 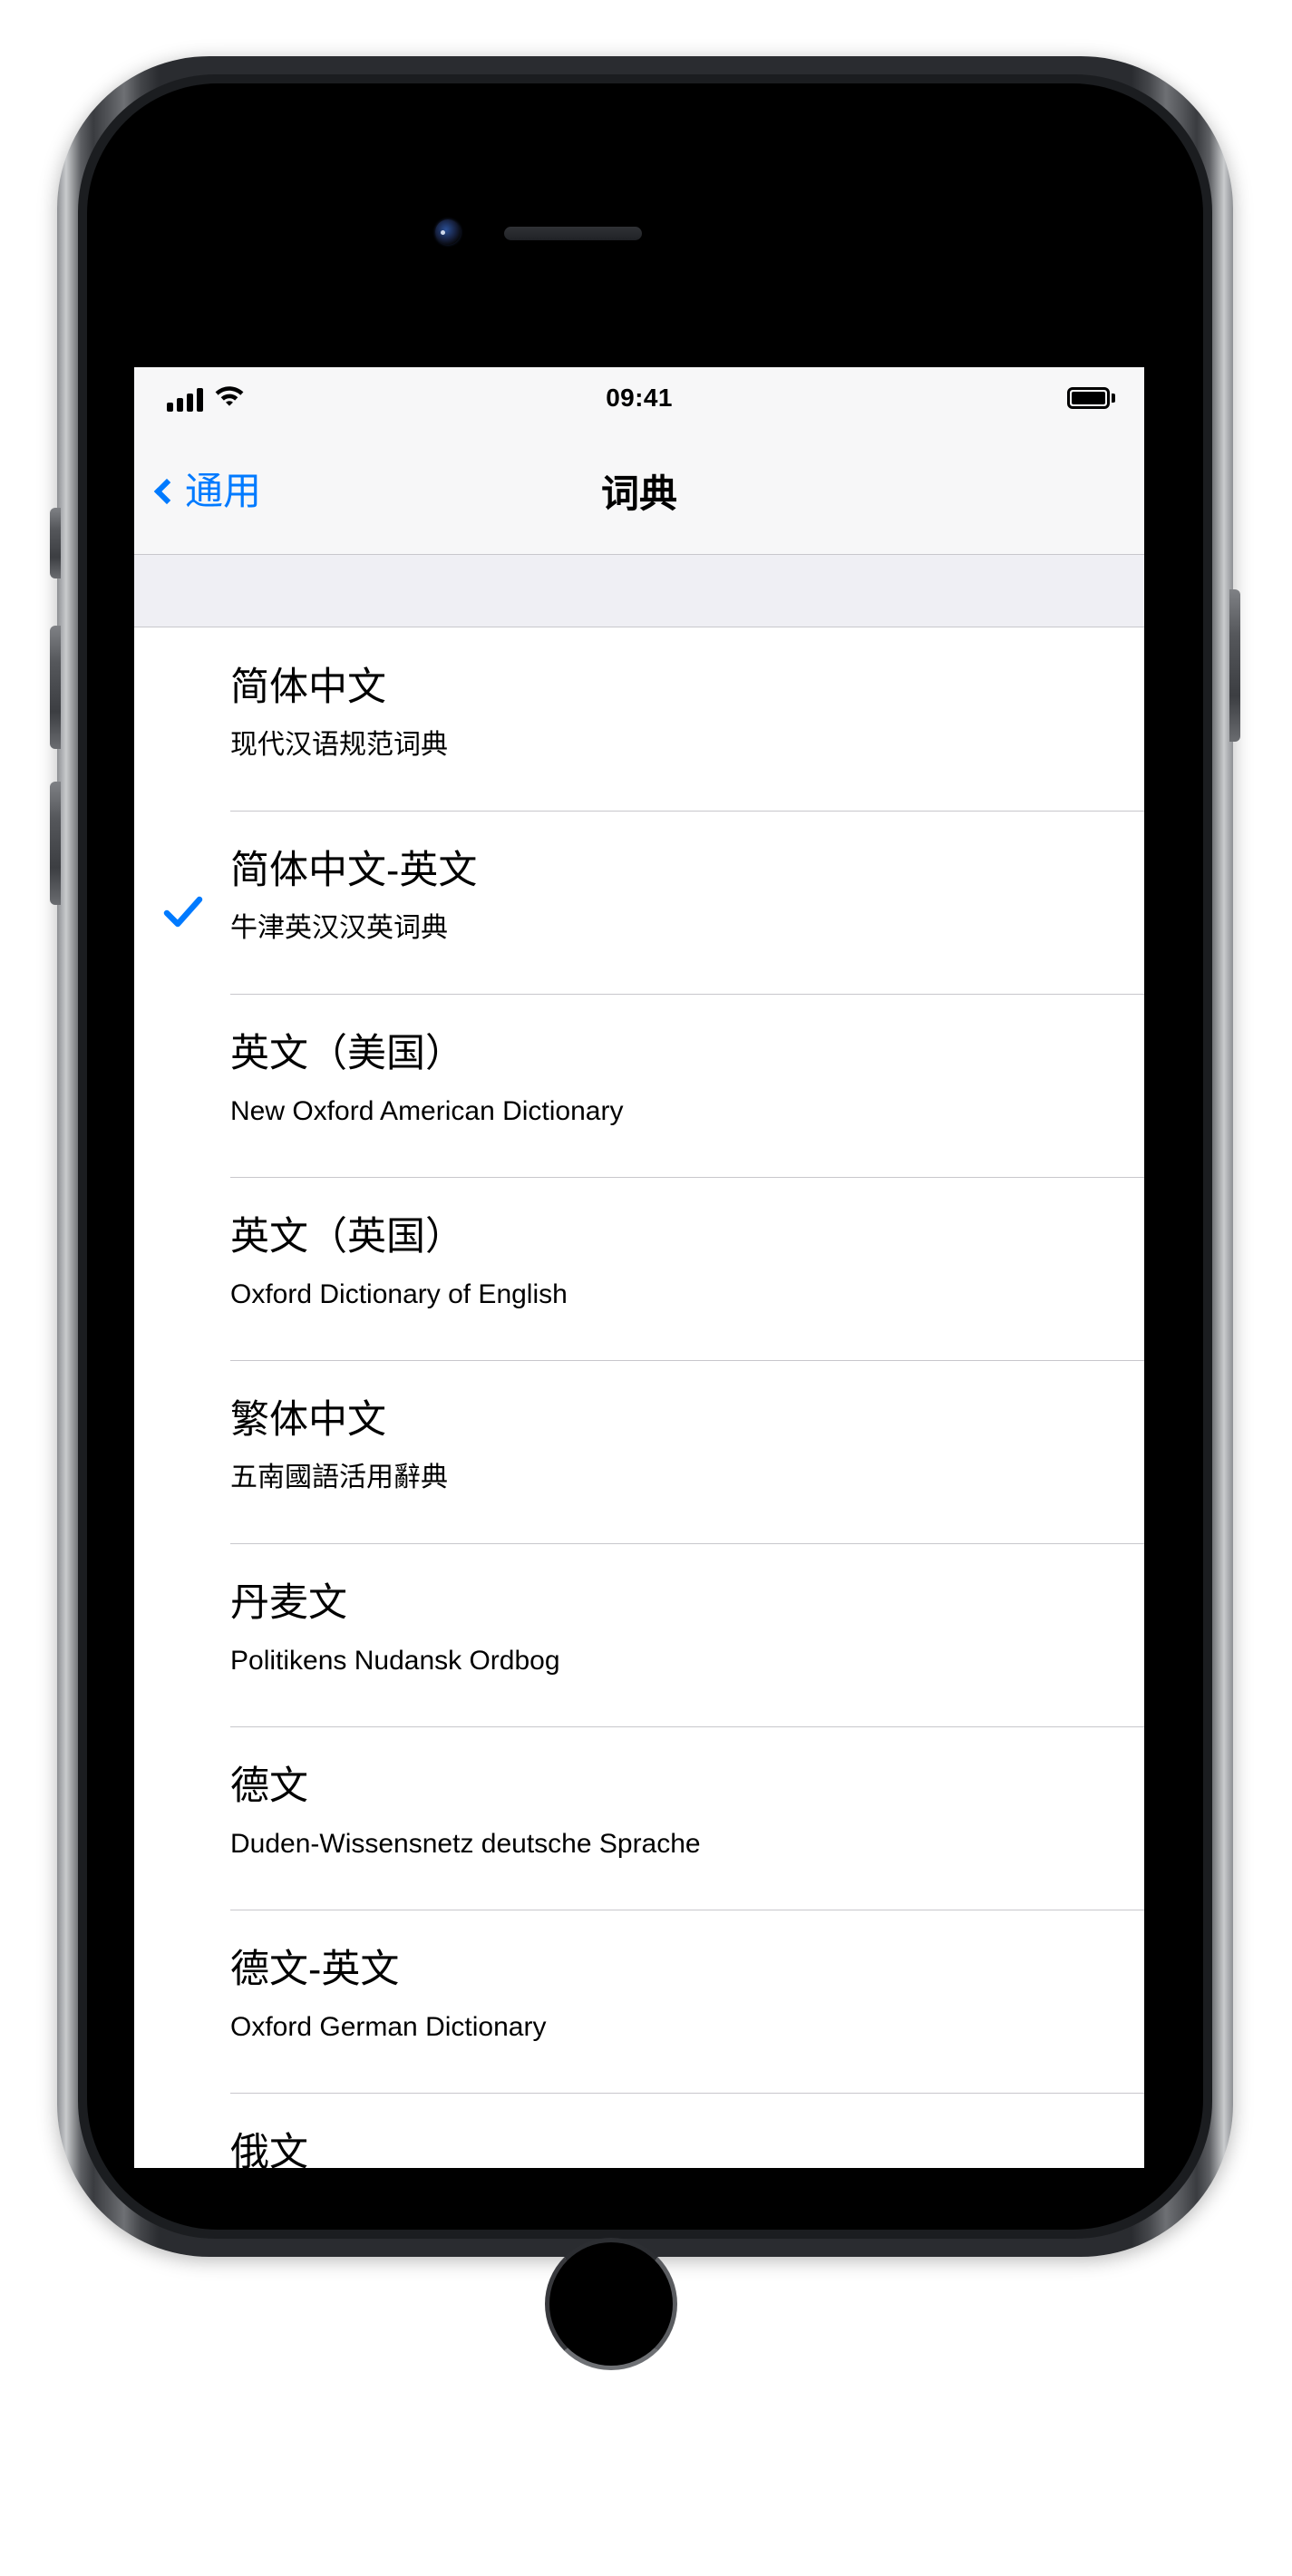 I want to click on list-item-title: 德文, so click(x=269, y=1786).